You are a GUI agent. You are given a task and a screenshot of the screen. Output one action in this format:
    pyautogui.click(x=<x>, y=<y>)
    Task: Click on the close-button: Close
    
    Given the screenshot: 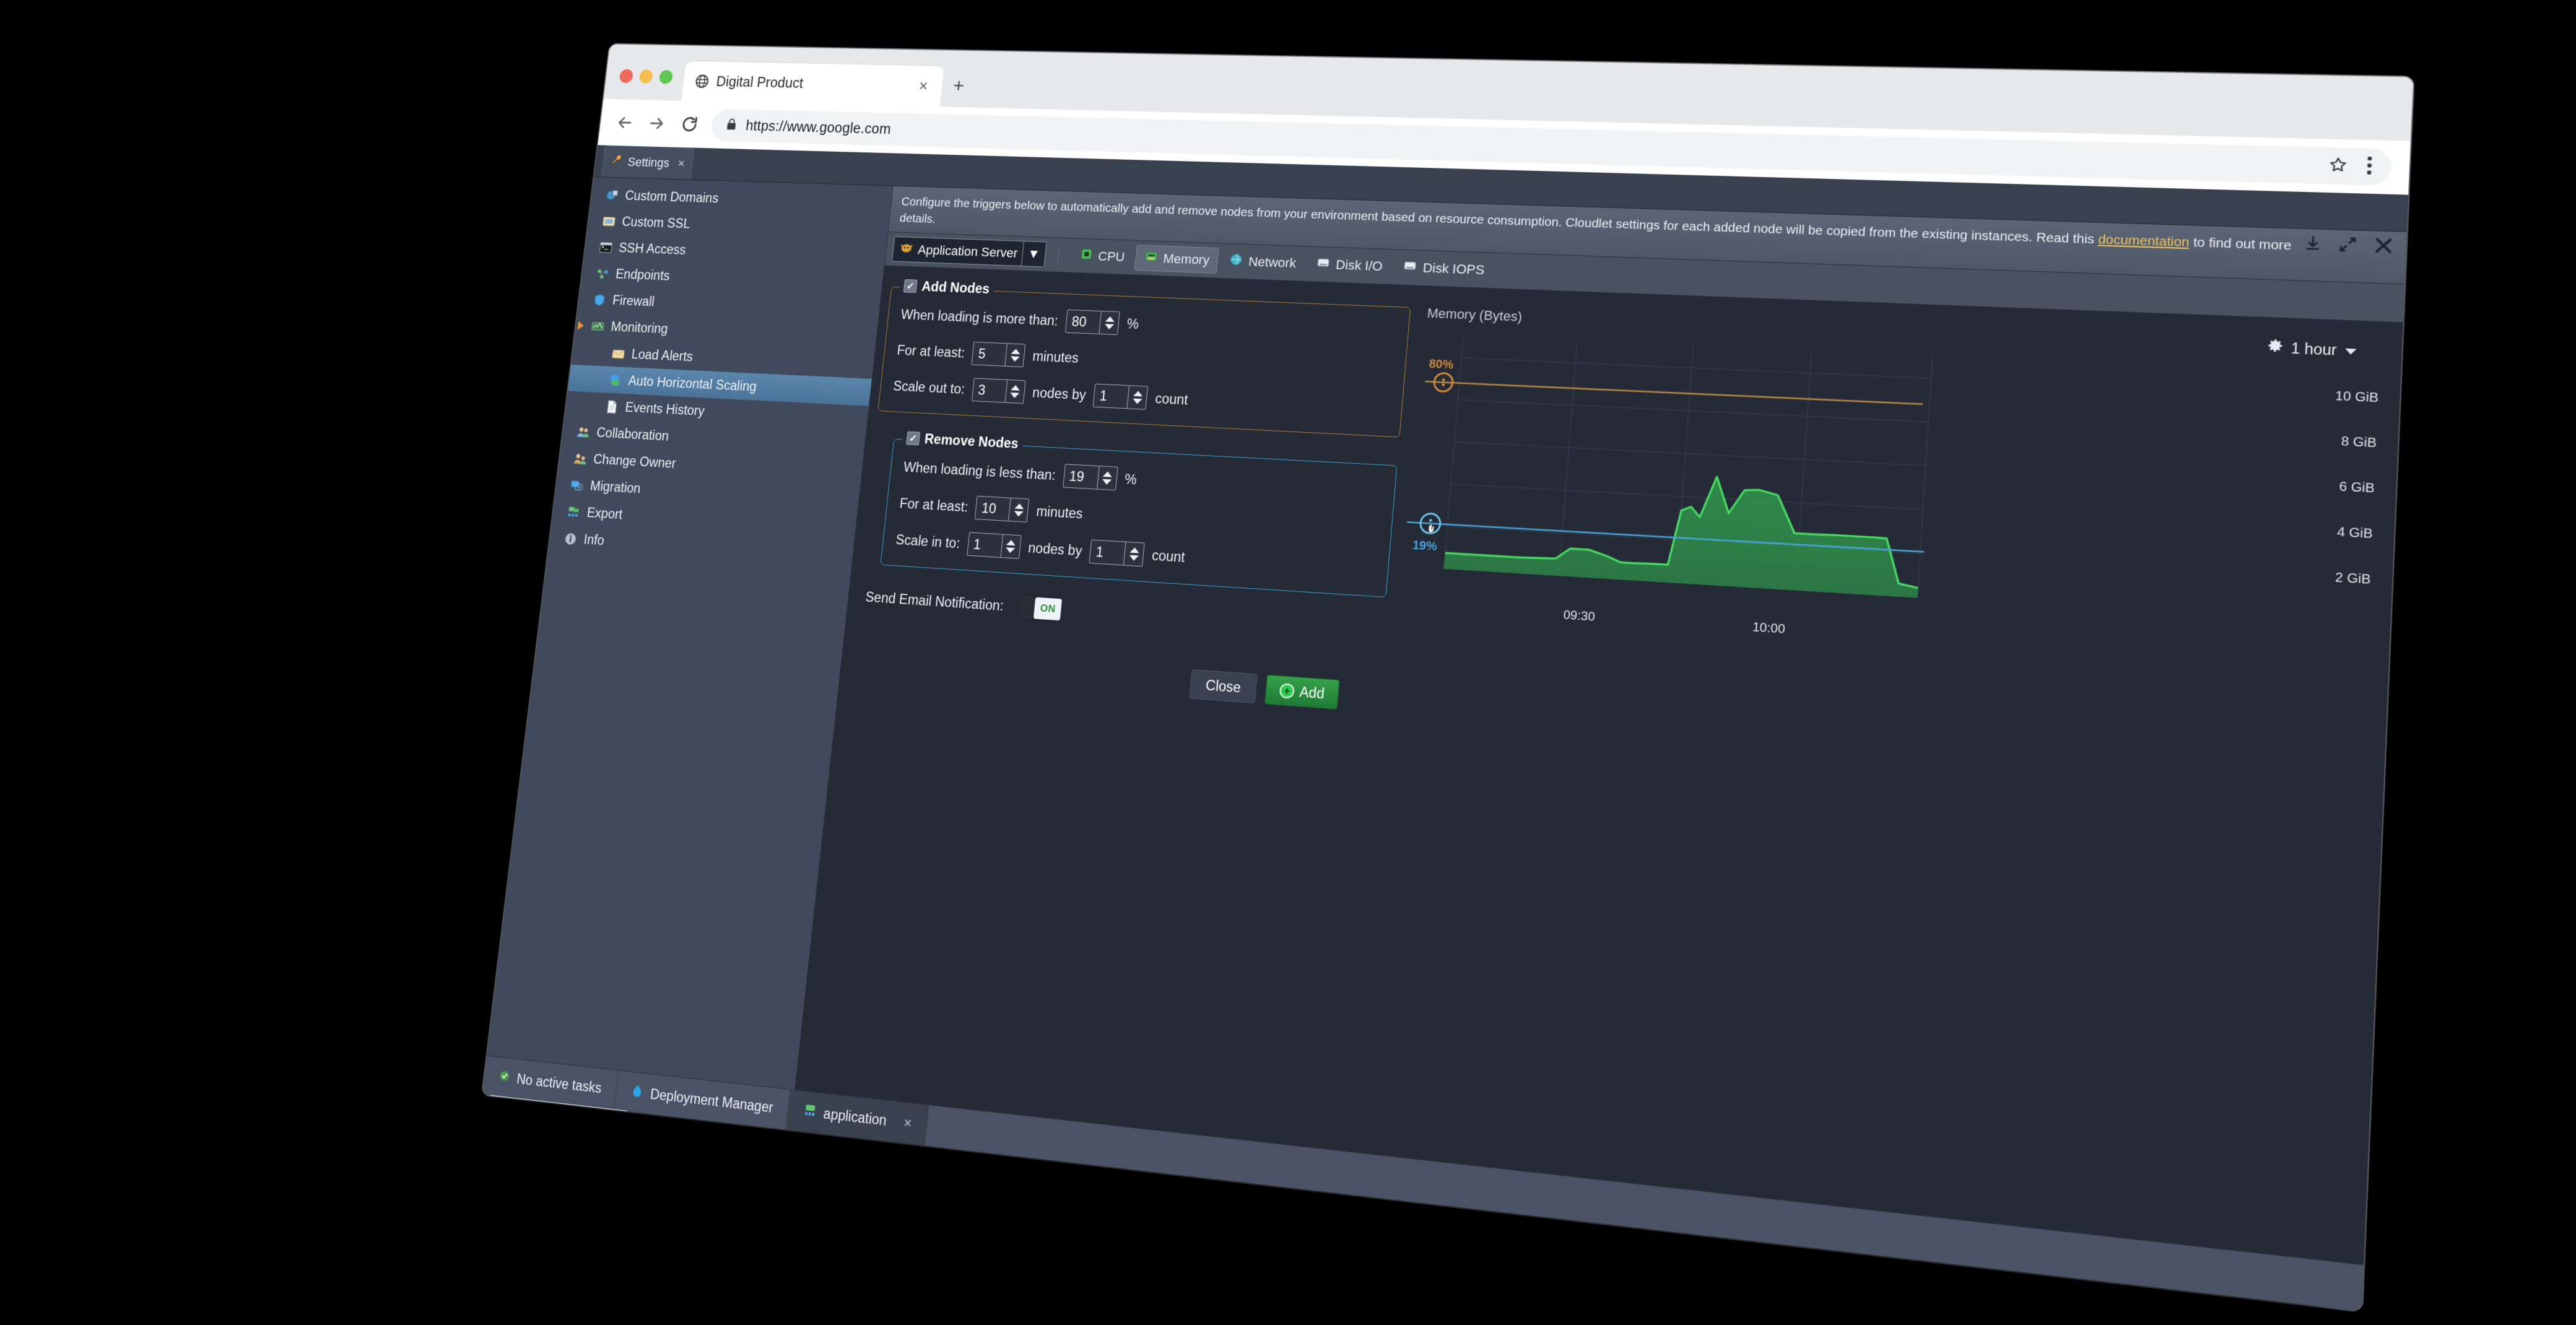 What is the action you would take?
    pyautogui.click(x=1223, y=687)
    